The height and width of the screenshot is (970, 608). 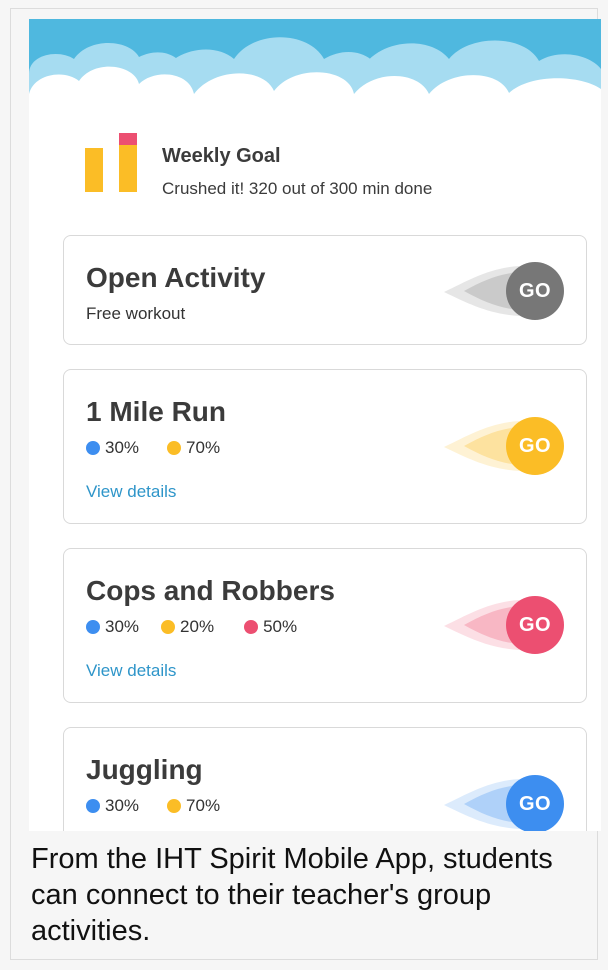 I want to click on go-button-open-activity: GO, so click(x=504, y=291).